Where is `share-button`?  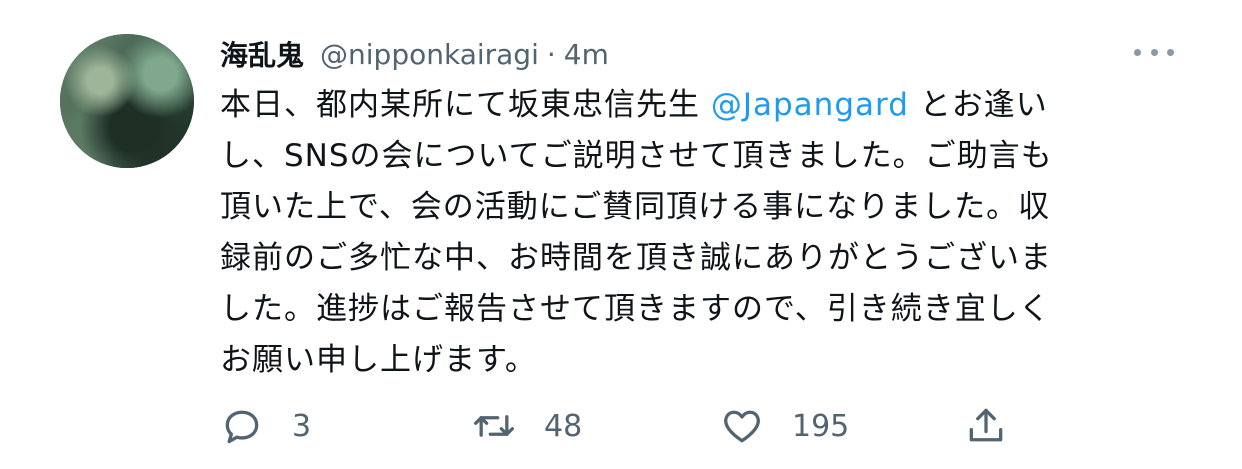
share-button is located at coordinates (986, 426).